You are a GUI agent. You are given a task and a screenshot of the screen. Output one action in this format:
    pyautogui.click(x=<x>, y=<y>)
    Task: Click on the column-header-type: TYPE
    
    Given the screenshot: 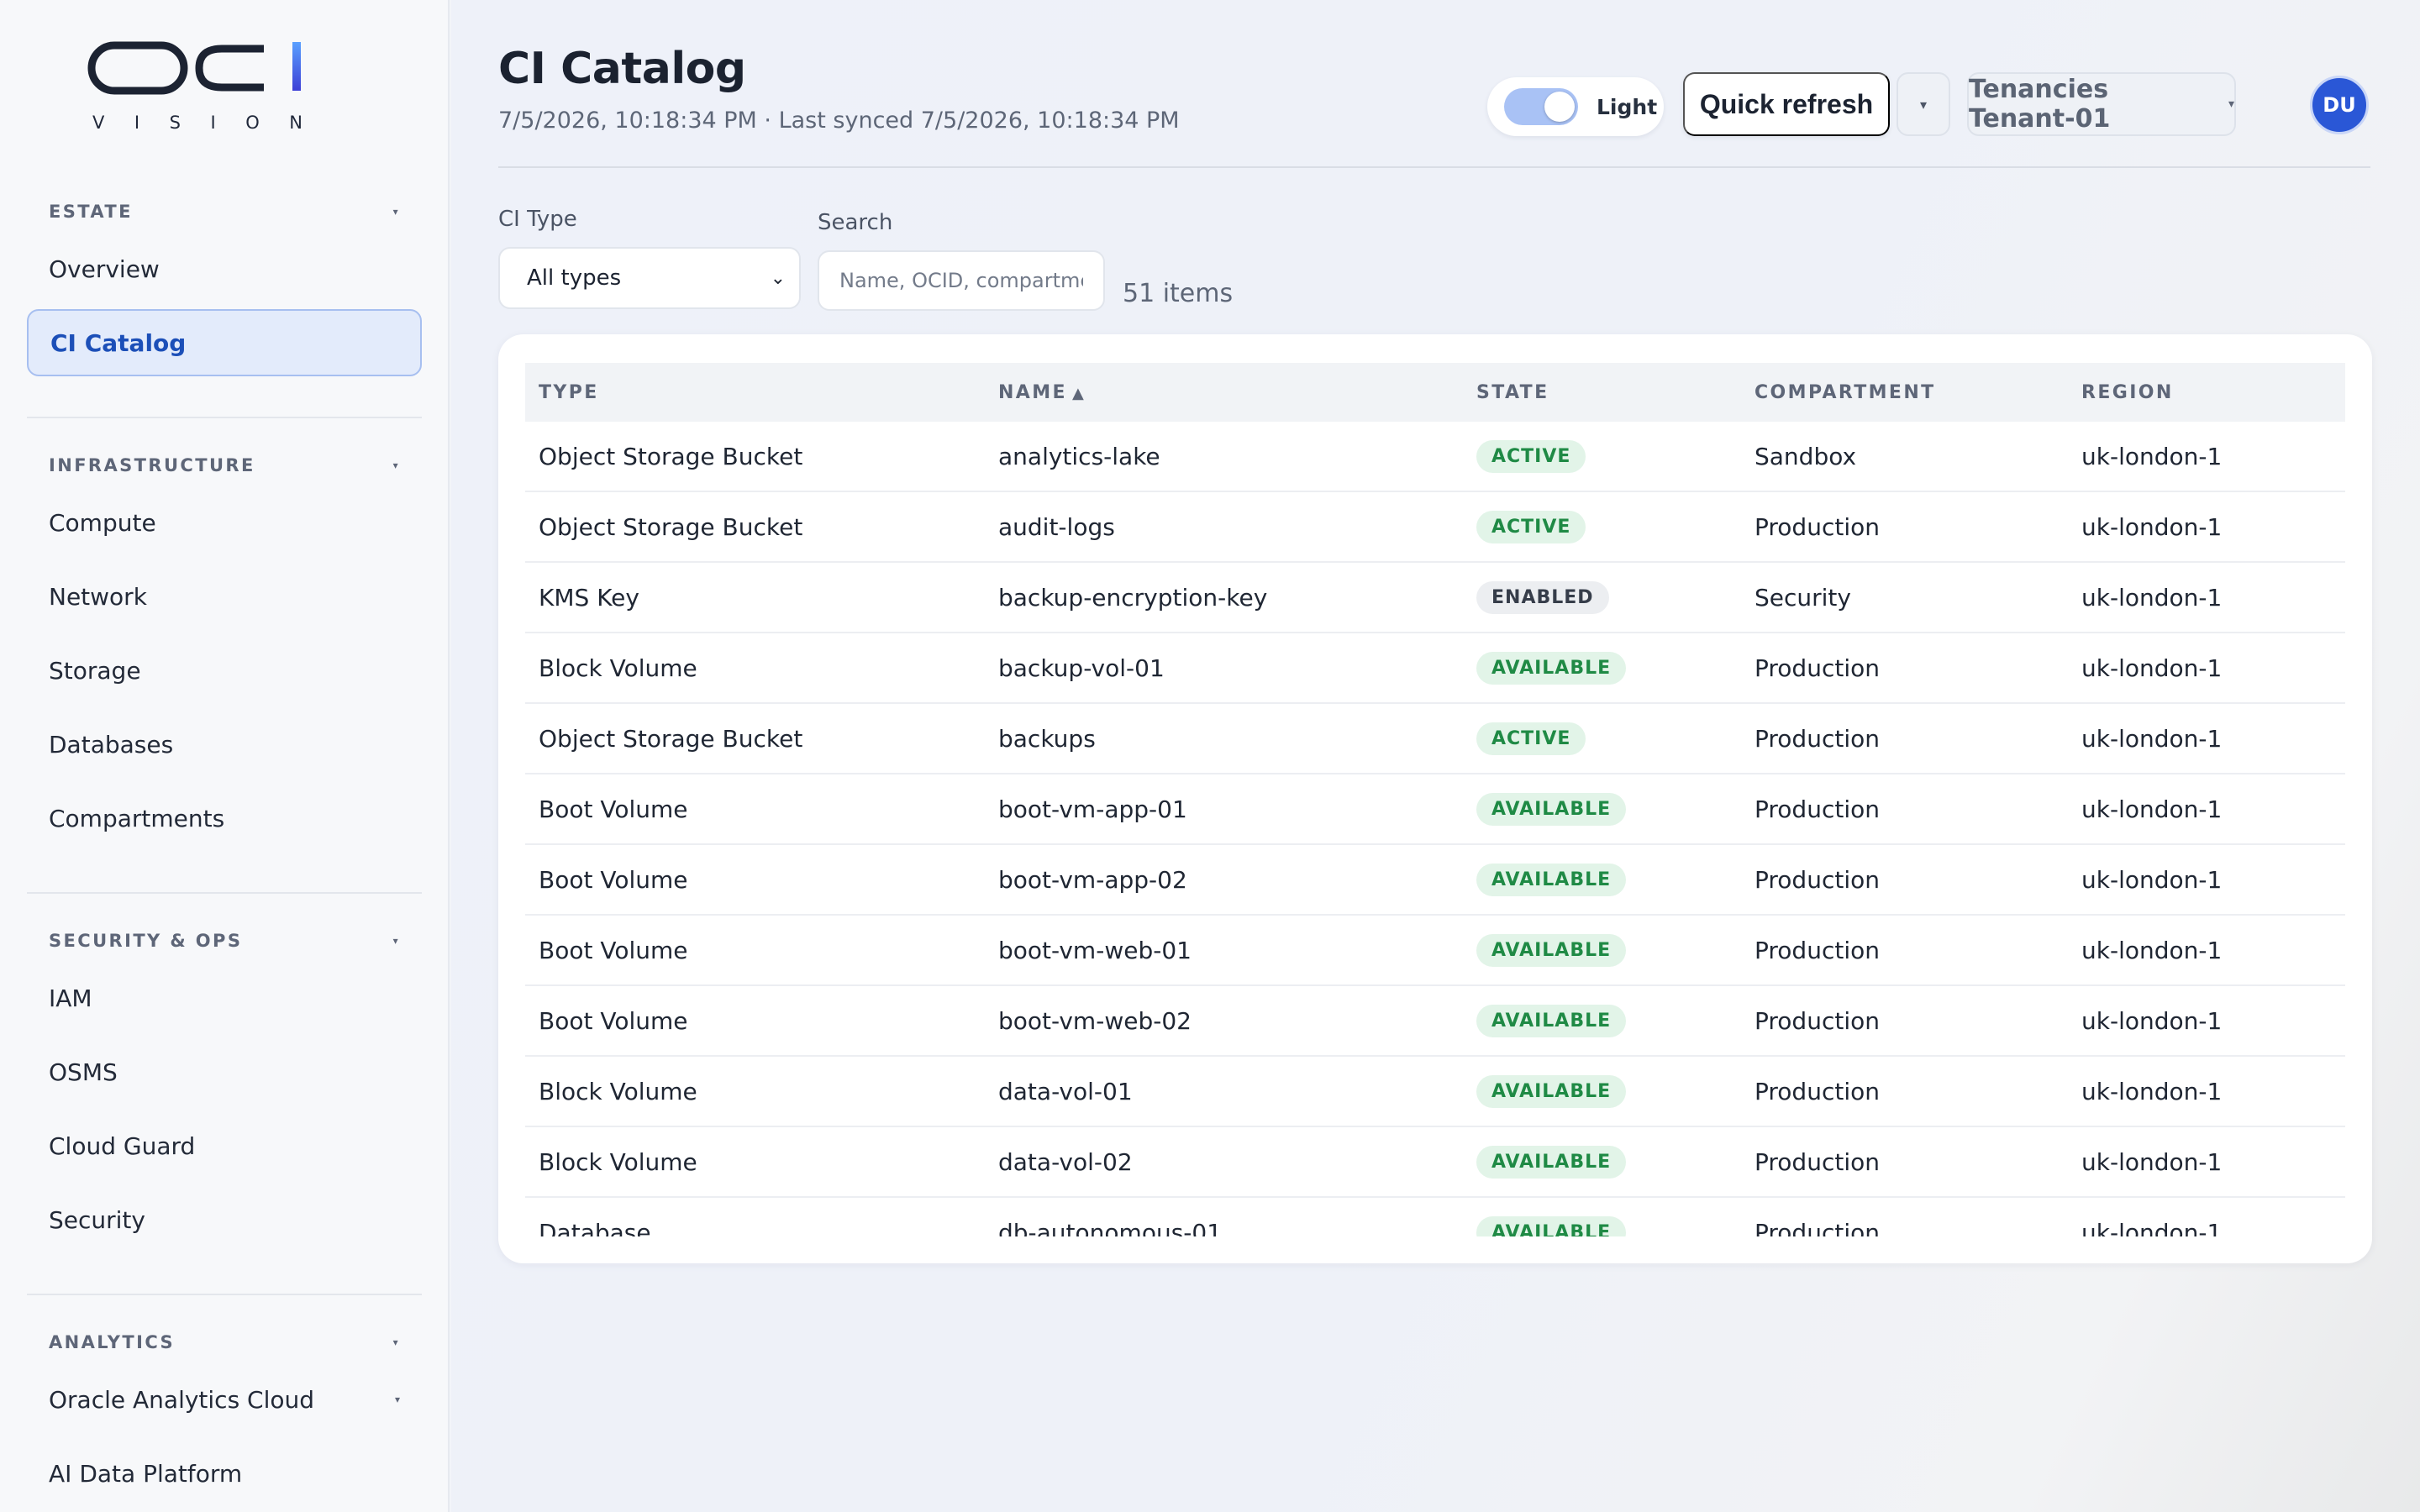 What is the action you would take?
    pyautogui.click(x=755, y=392)
    